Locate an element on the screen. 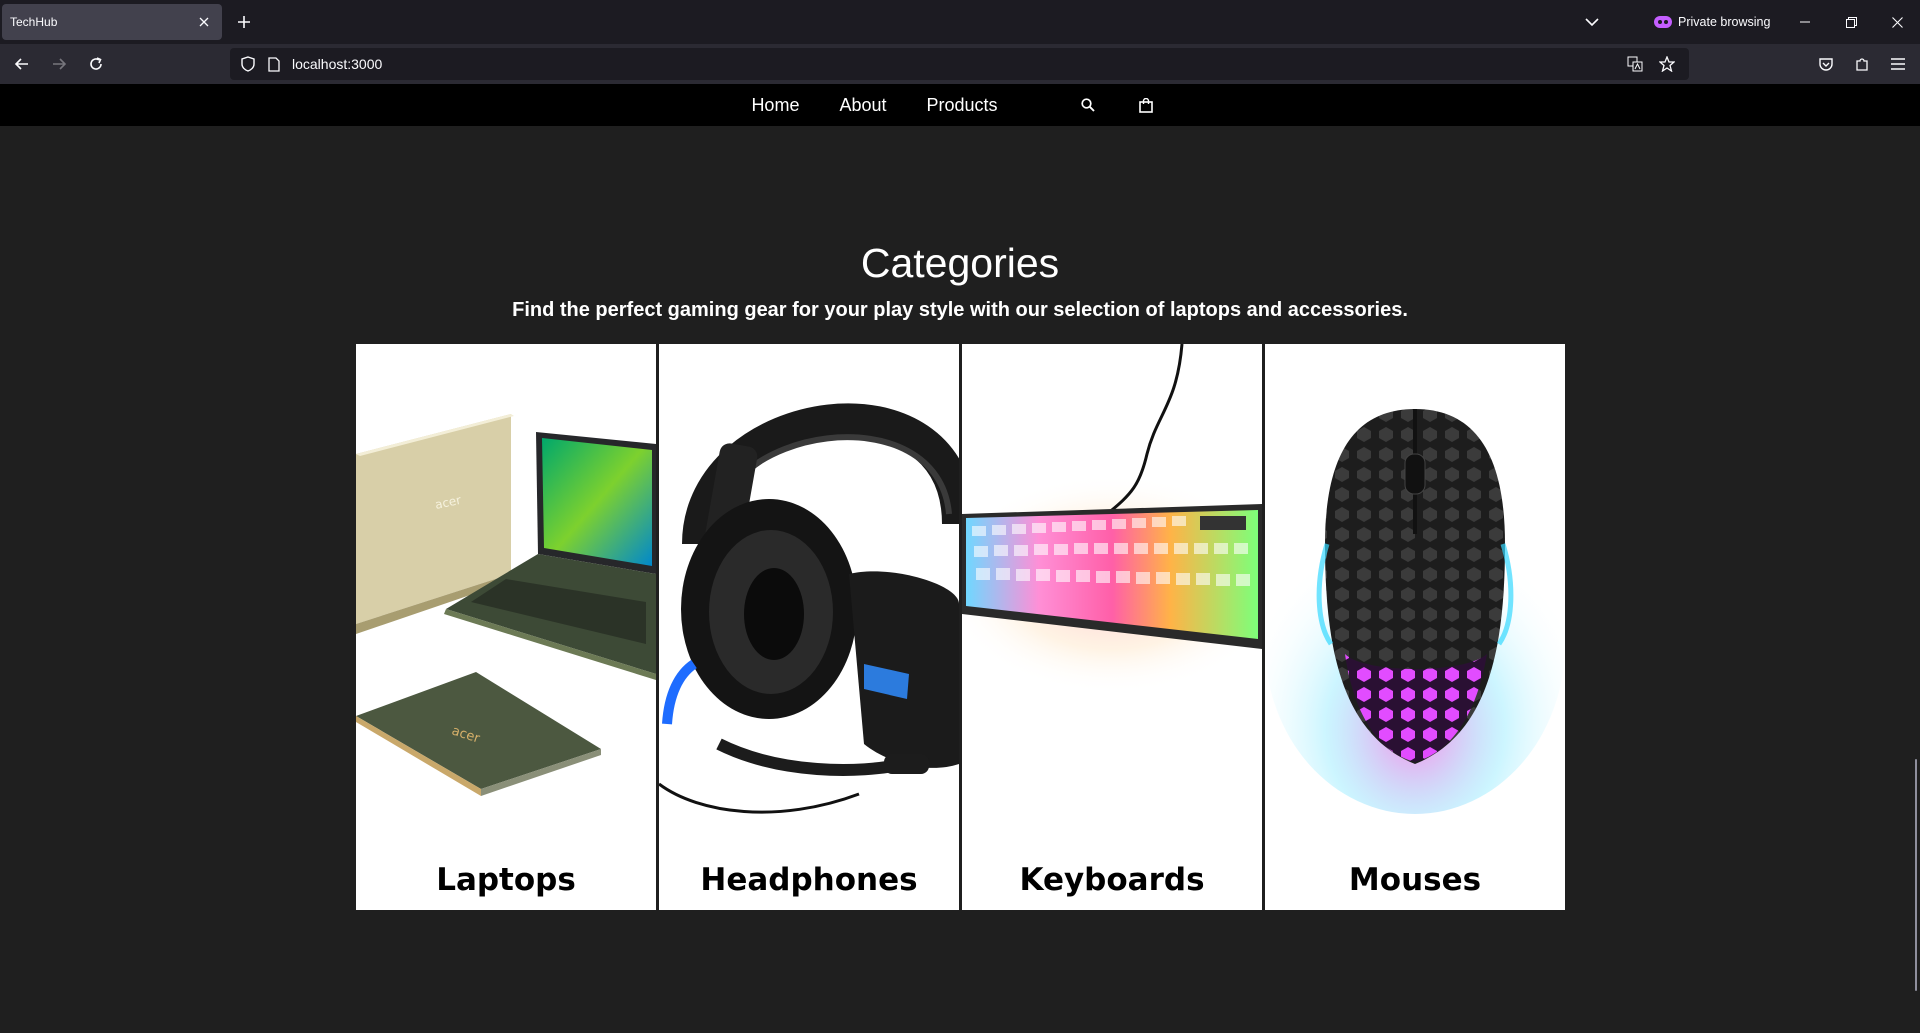 The width and height of the screenshot is (1920, 1033). headphones-image is located at coordinates (809, 608).